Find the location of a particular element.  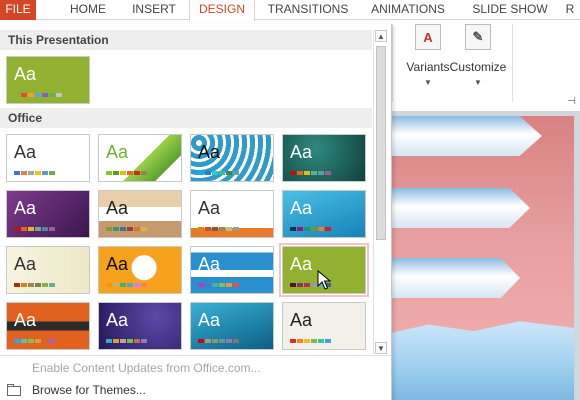

theme-thumb-ion: Aa is located at coordinates (48, 214).